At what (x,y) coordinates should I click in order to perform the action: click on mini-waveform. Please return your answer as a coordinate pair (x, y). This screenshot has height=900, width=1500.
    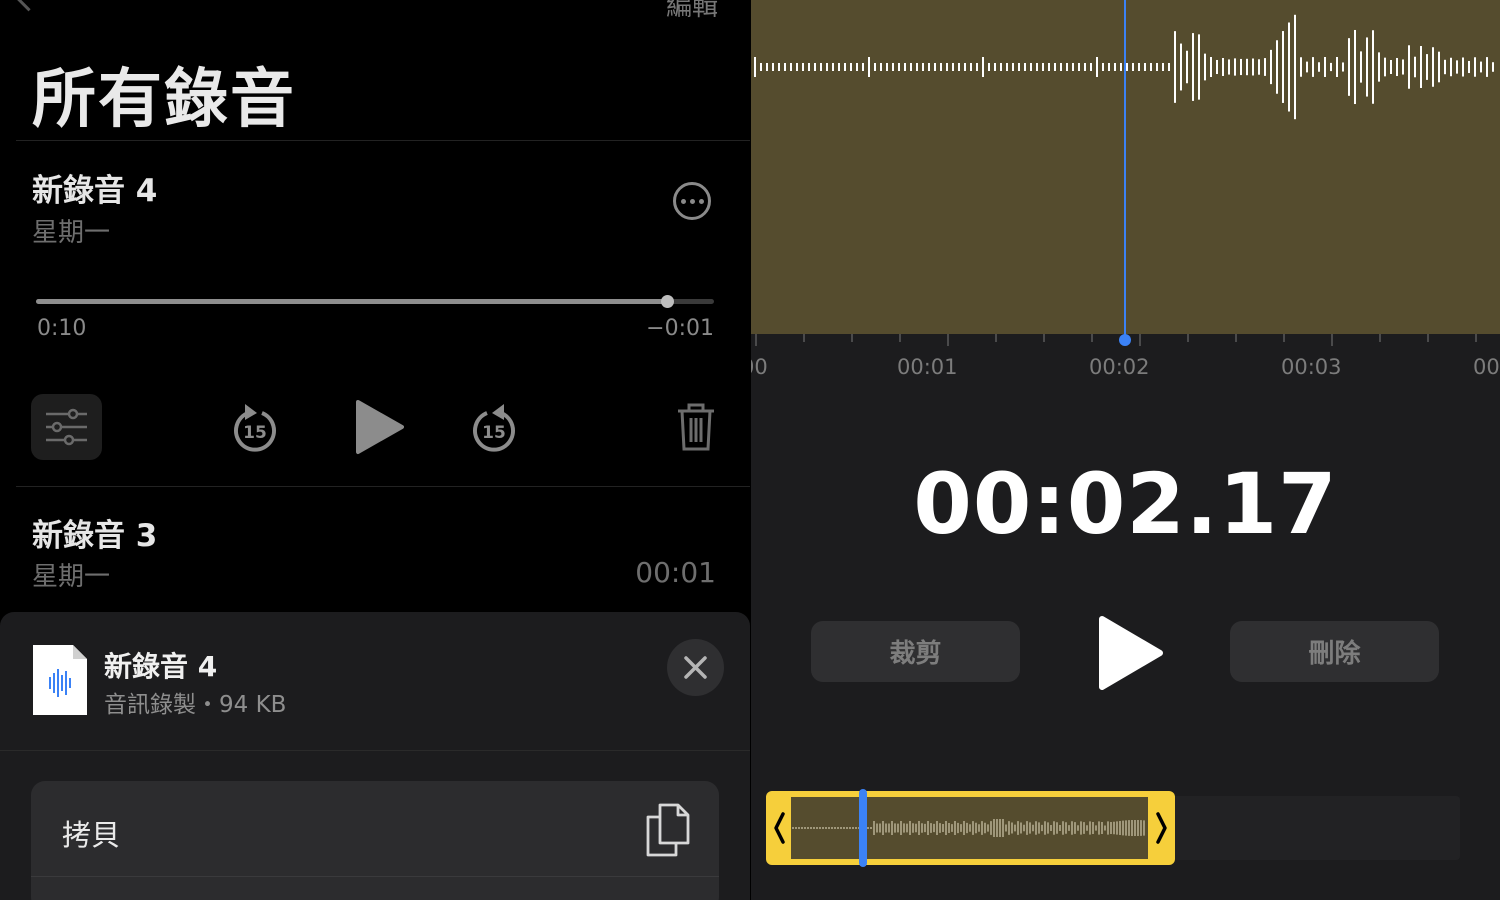
    Looking at the image, I should click on (968, 828).